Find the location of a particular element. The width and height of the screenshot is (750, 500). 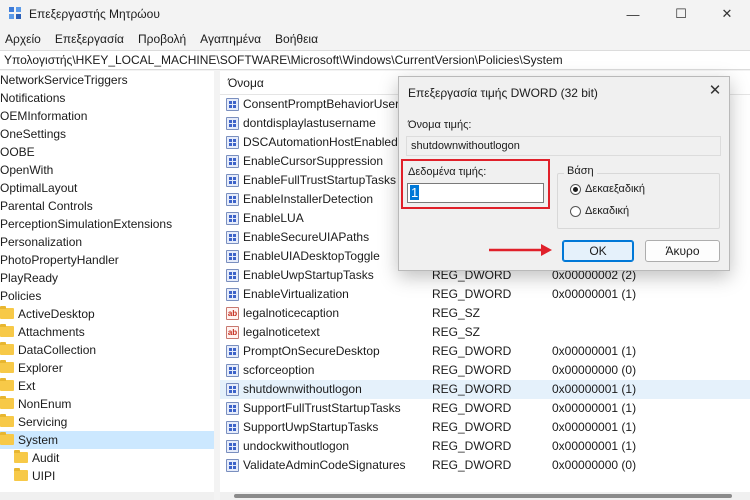

menu-view: Προβολή is located at coordinates (162, 39).